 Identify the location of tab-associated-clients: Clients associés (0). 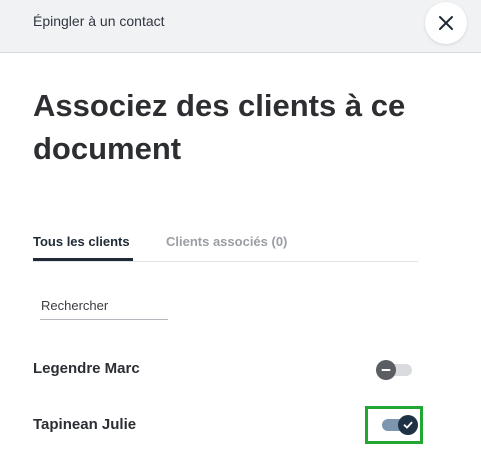
(226, 247).